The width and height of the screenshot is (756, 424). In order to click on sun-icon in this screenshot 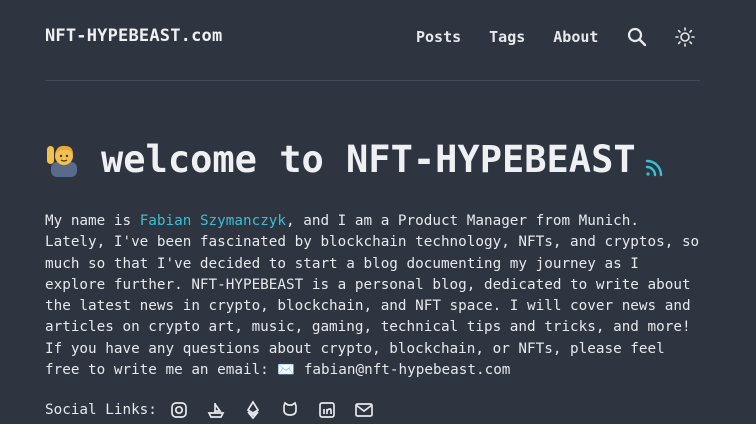, I will do `click(685, 37)`.